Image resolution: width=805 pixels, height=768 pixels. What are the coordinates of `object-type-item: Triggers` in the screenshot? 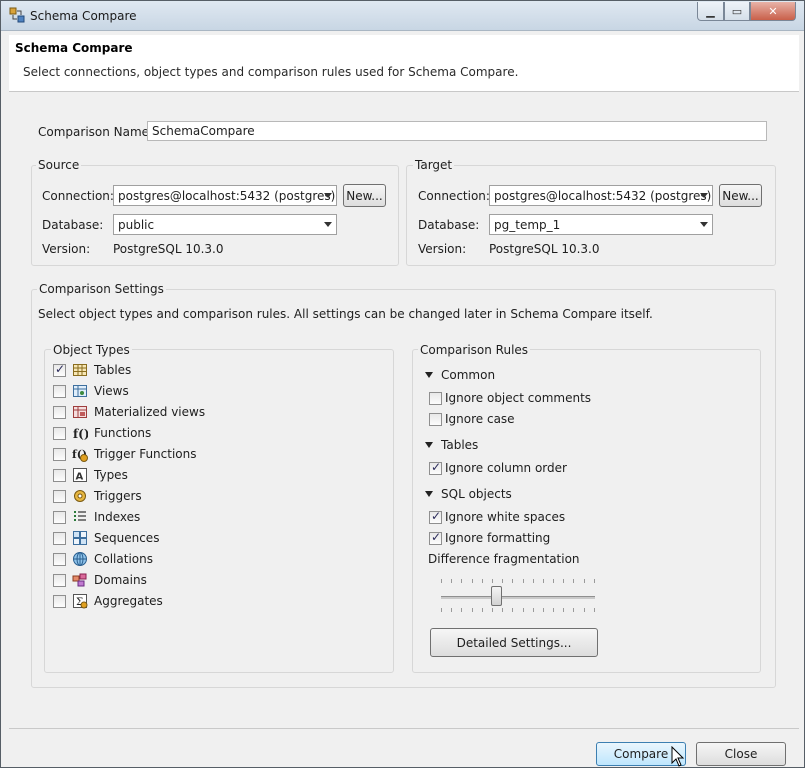 It's located at (97, 496).